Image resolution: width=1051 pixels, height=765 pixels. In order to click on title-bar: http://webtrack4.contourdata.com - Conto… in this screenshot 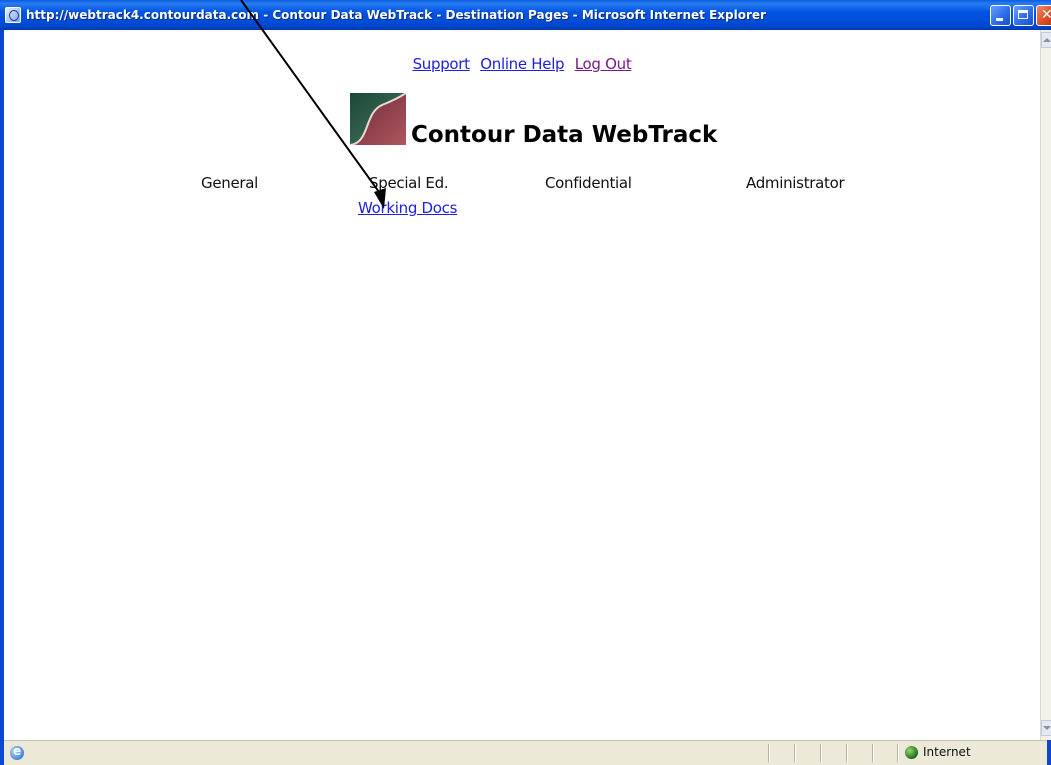, I will do `click(525, 15)`.